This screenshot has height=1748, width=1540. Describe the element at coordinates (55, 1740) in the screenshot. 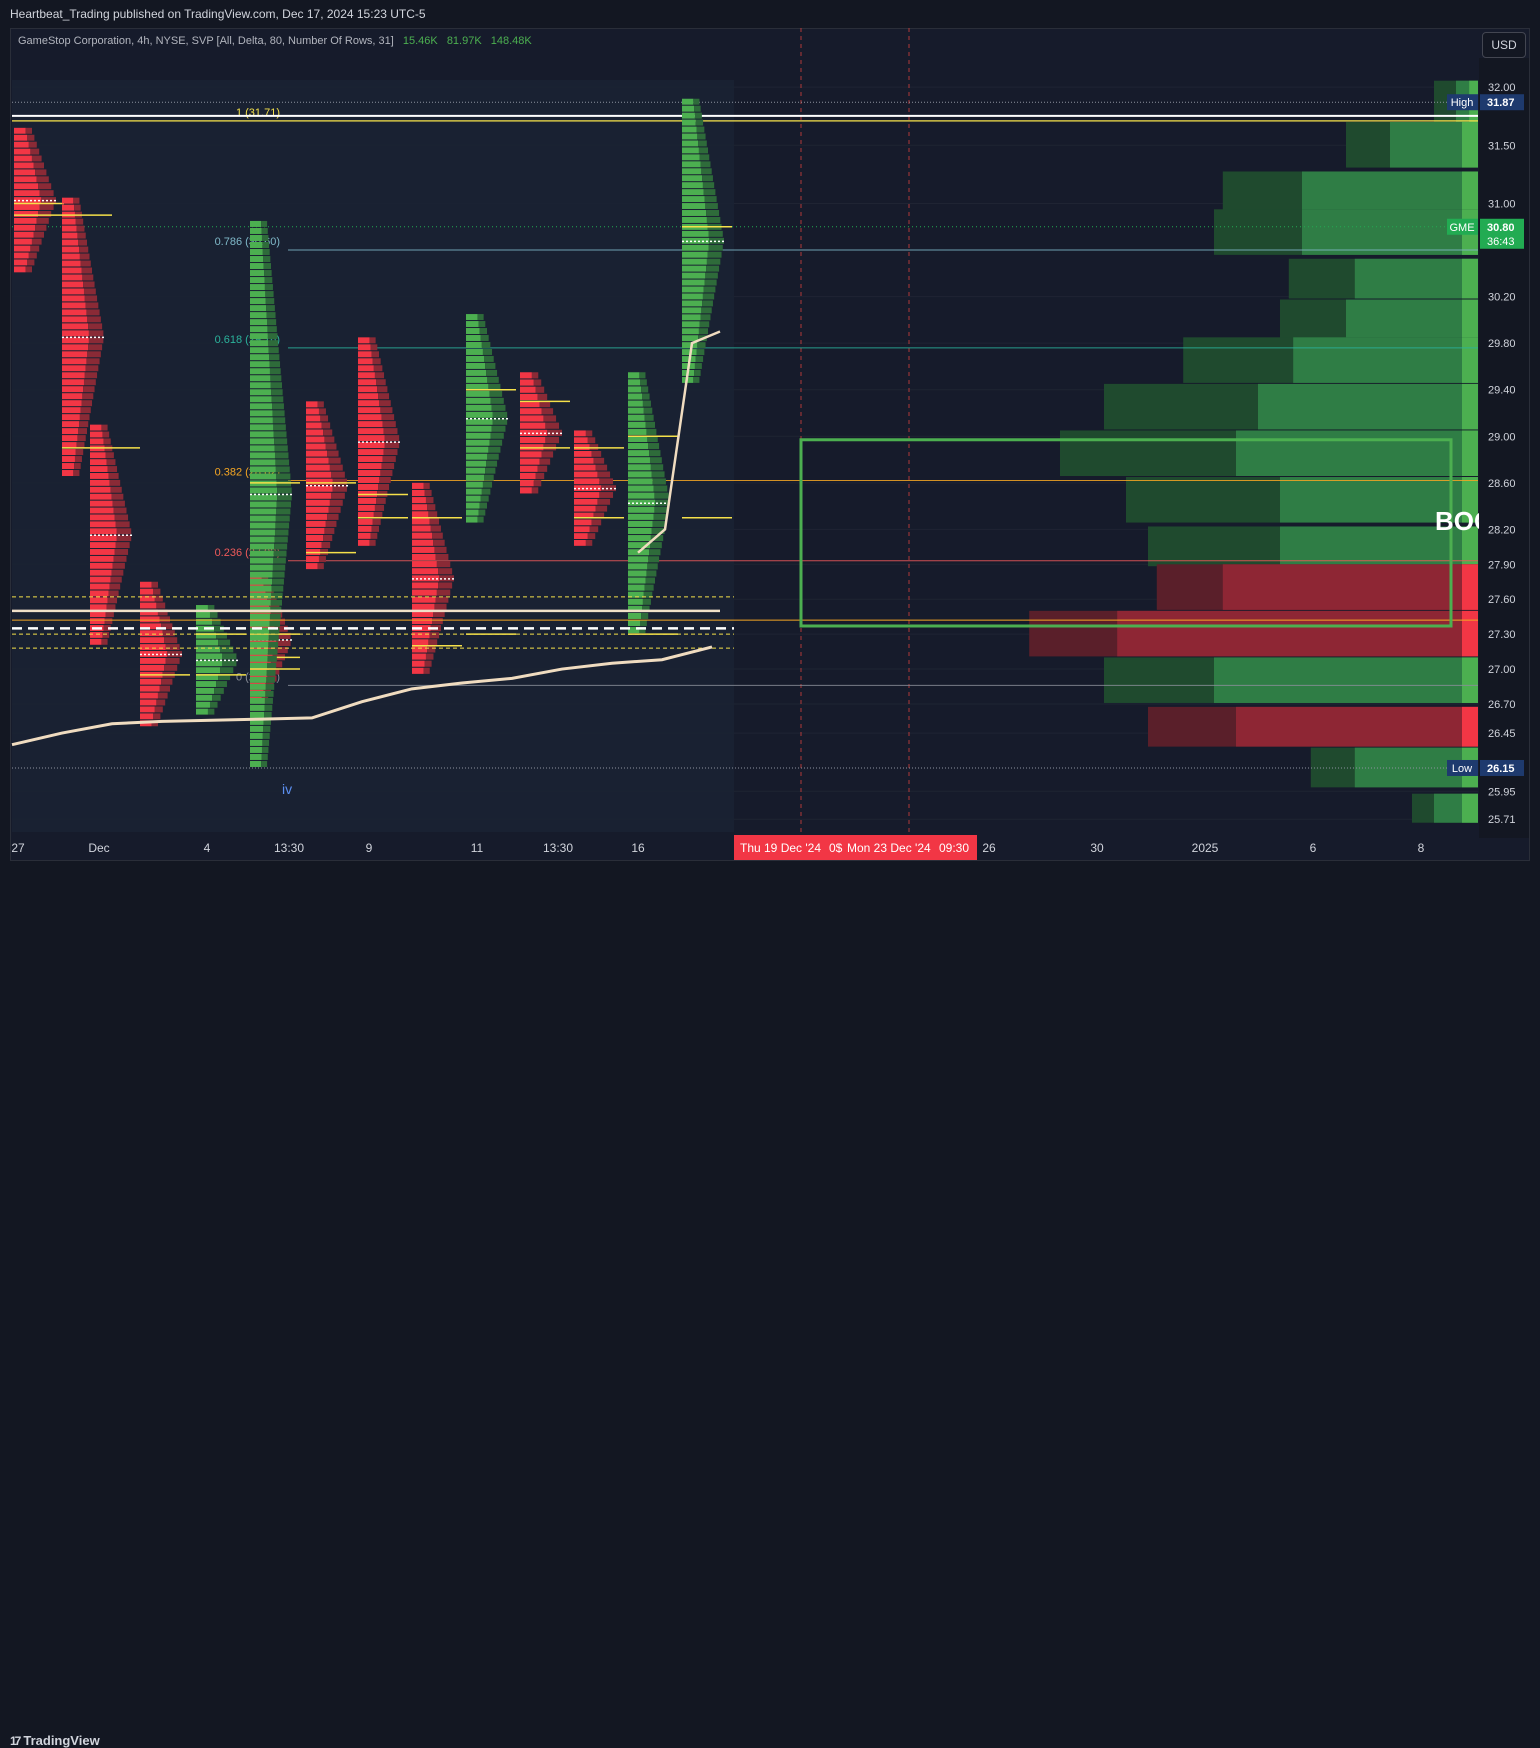

I see `tradingview-logo: 17 TradingView` at that location.